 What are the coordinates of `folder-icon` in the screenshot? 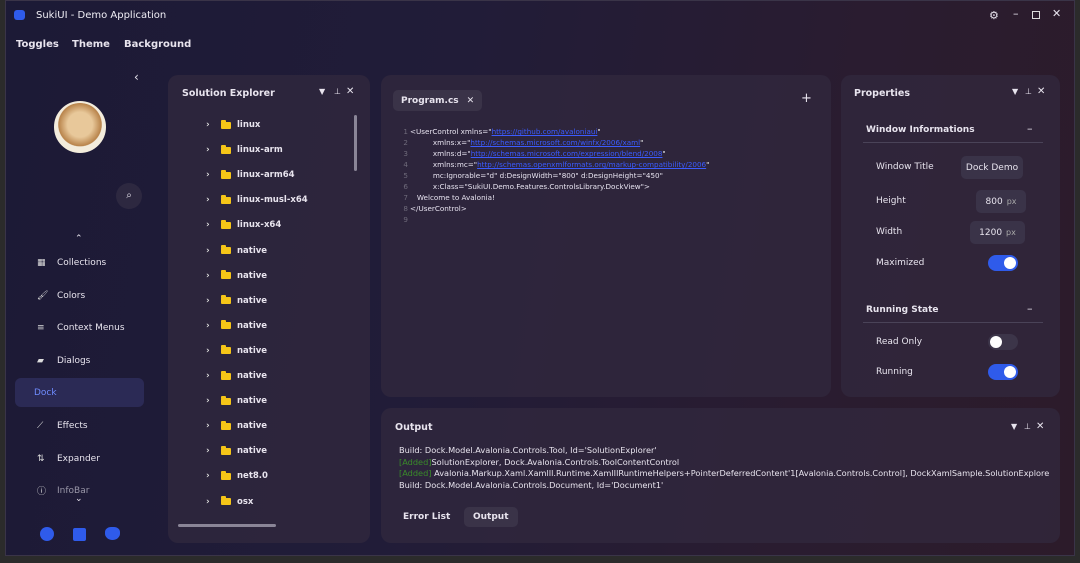 It's located at (226, 425).